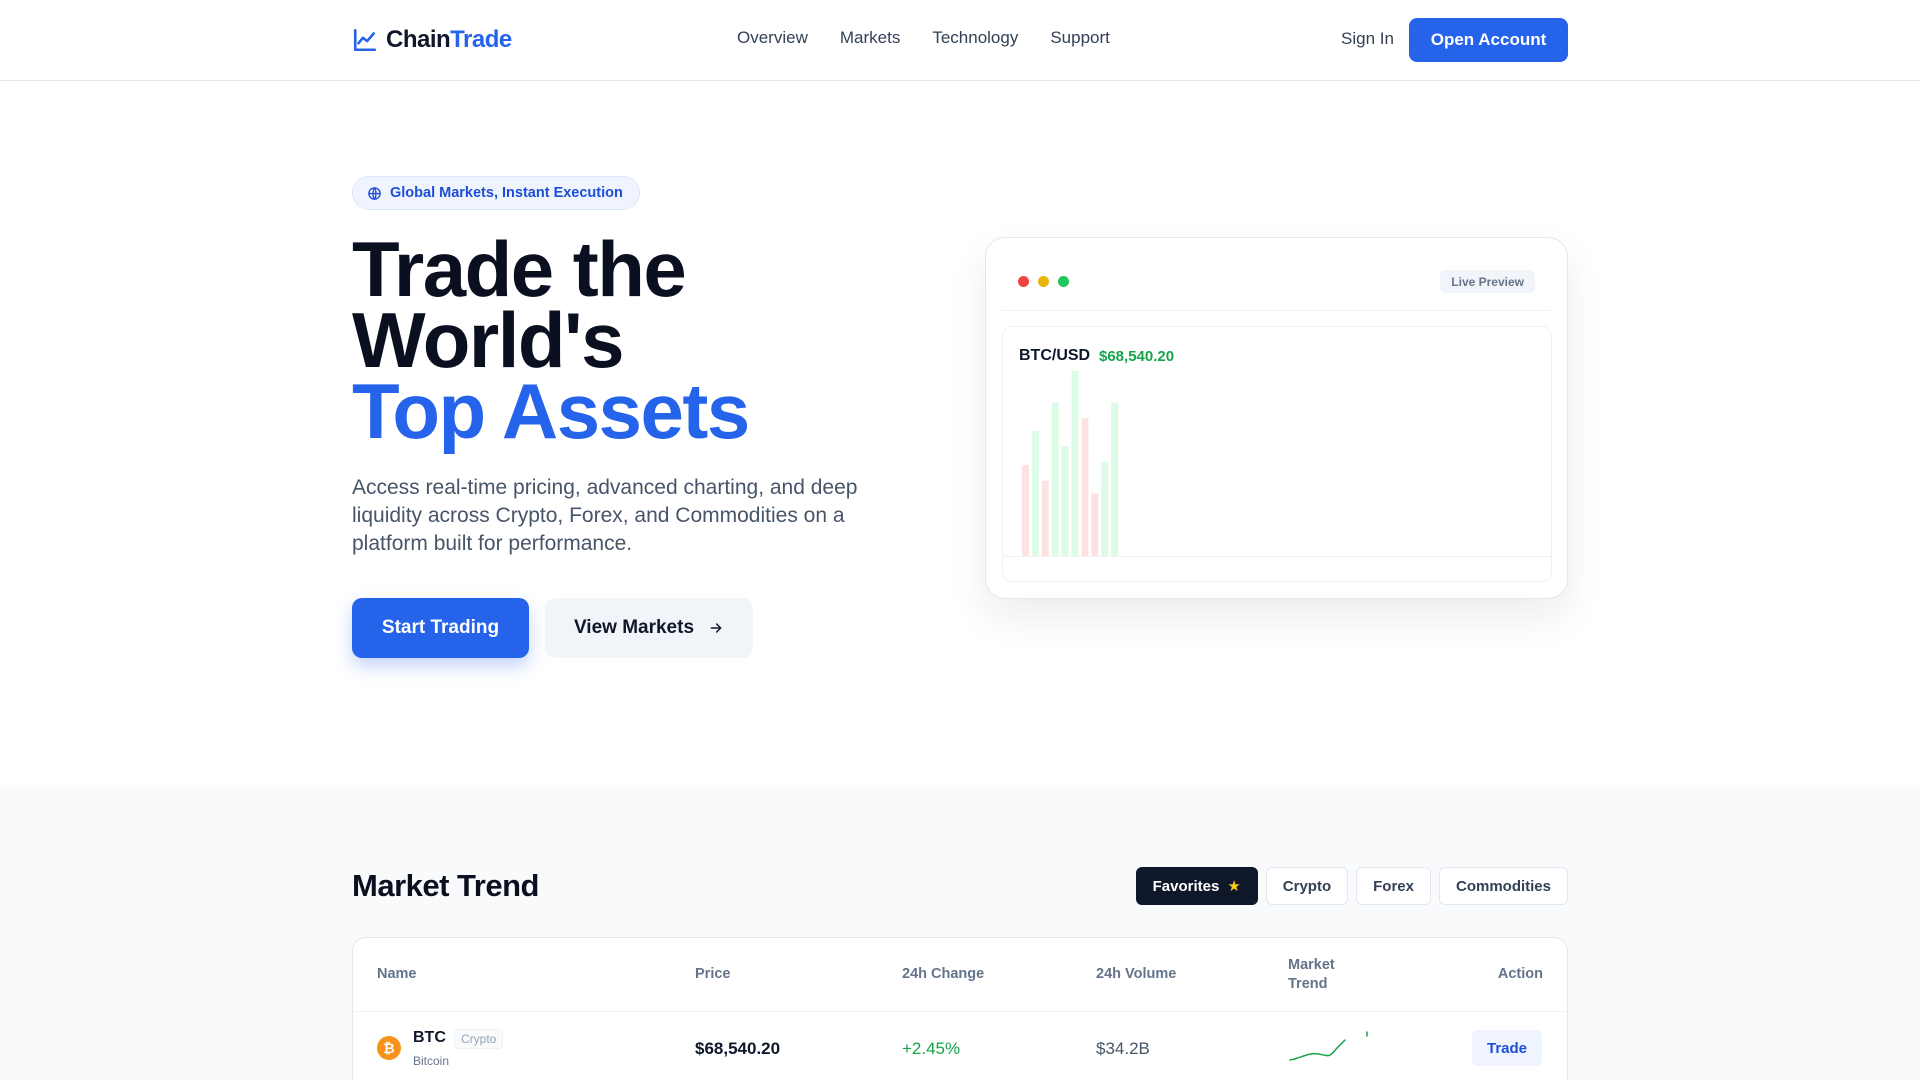 This screenshot has width=1920, height=1080. What do you see at coordinates (481, 39) in the screenshot?
I see `logo-text-trade: Trade` at bounding box center [481, 39].